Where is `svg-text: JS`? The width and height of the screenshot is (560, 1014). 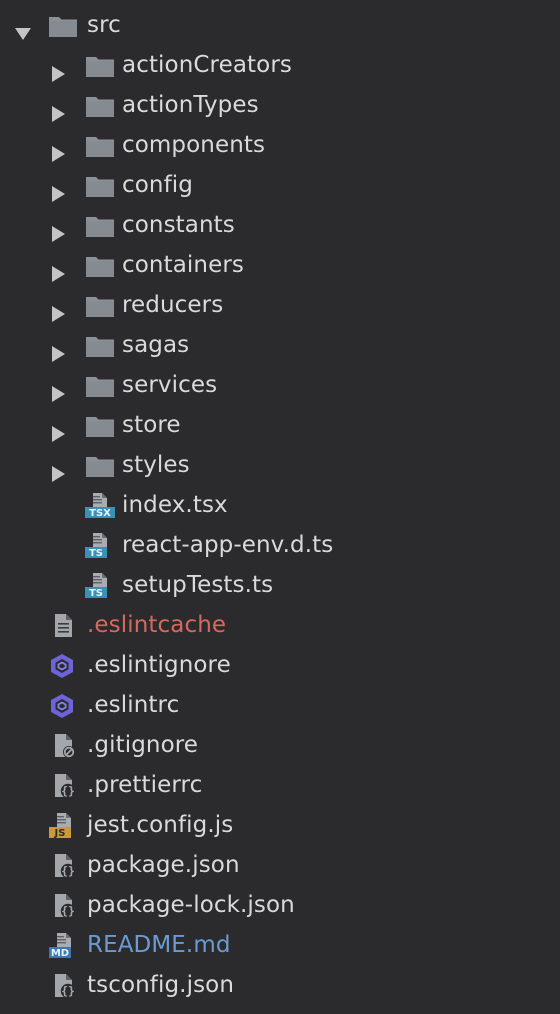 svg-text: JS is located at coordinates (60, 833).